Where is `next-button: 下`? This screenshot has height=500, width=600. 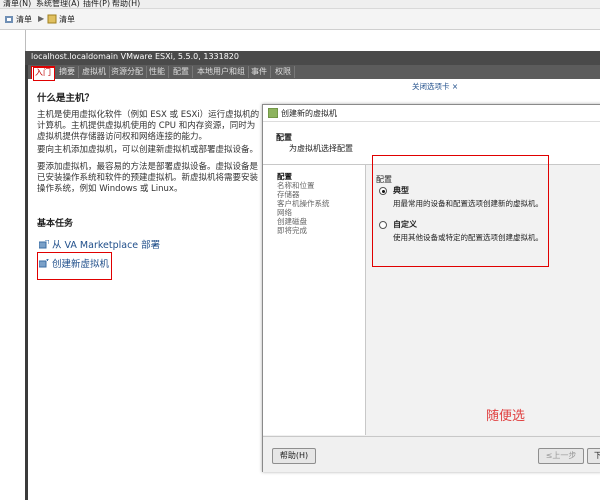
next-button: 下 is located at coordinates (593, 456).